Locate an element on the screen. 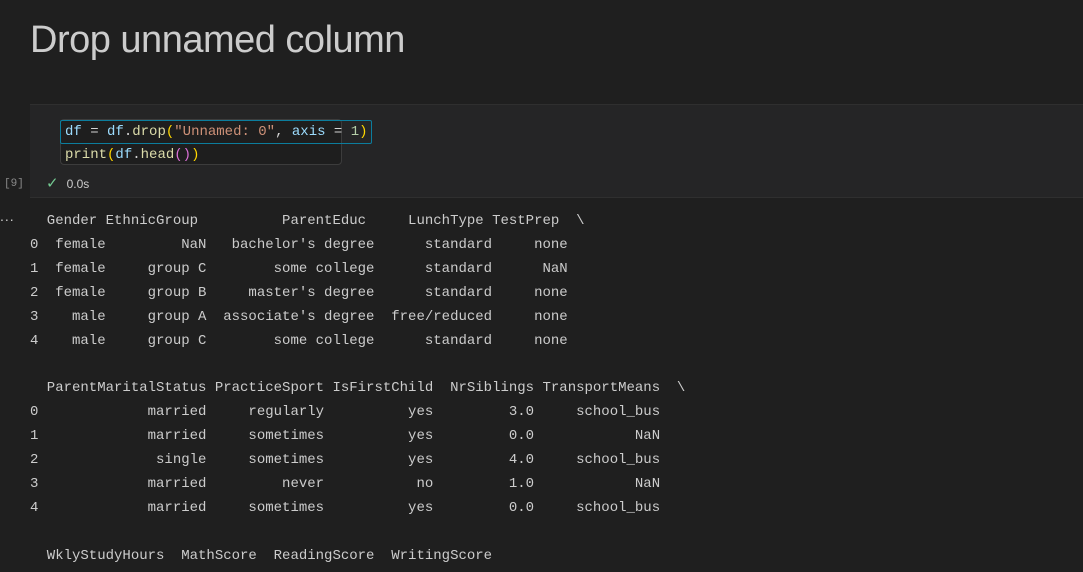  code-token: "Unnamed: 0" is located at coordinates (225, 132).